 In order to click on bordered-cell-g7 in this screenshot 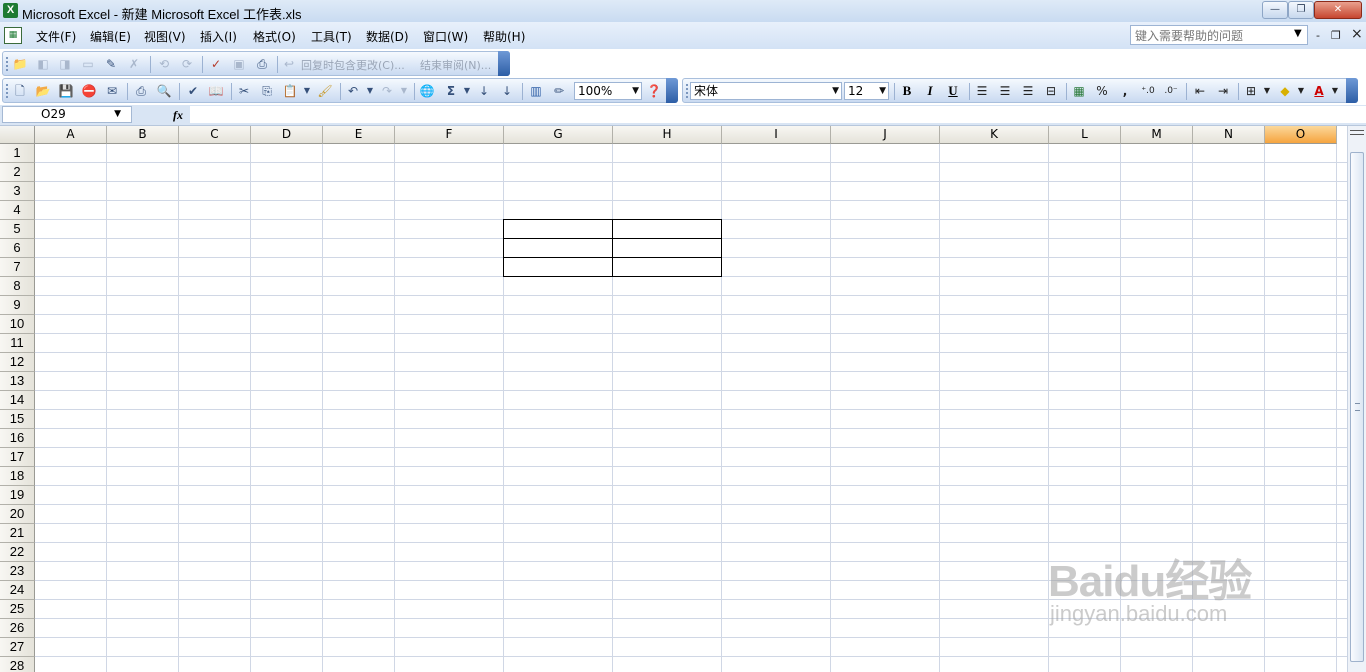, I will do `click(558, 267)`.